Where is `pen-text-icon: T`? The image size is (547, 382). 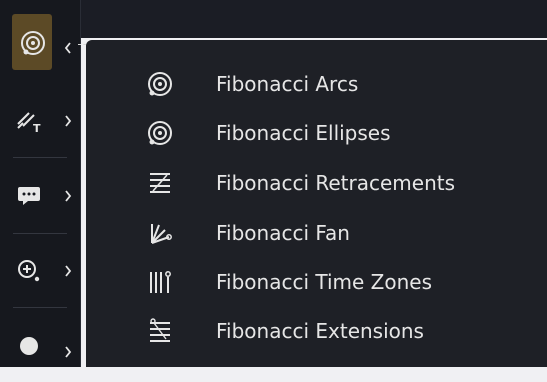
pen-text-icon: T is located at coordinates (29, 121).